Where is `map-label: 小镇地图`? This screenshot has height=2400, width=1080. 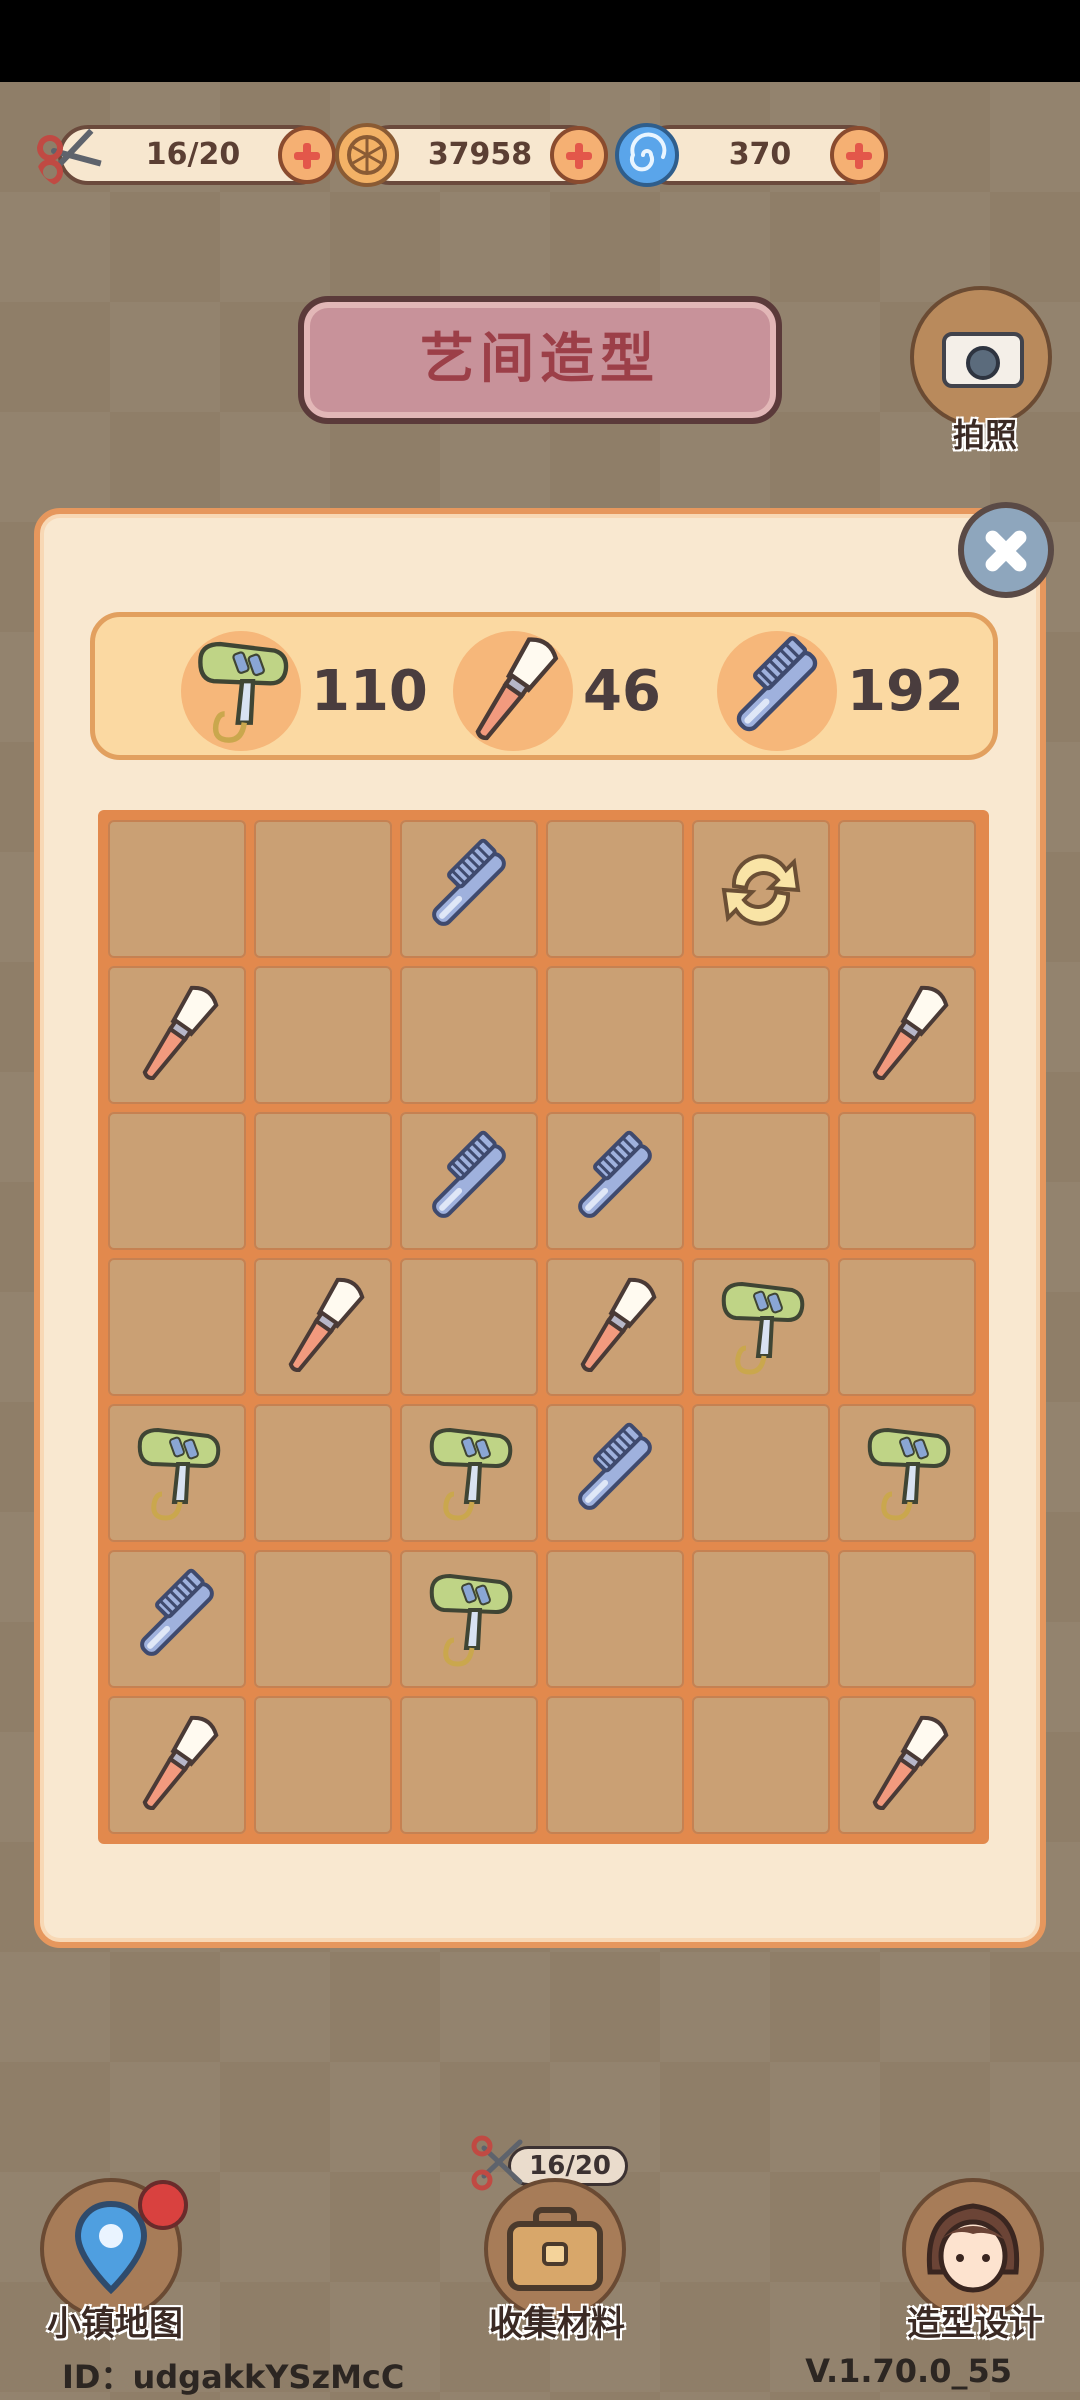
map-label: 小镇地图 is located at coordinates (115, 2324).